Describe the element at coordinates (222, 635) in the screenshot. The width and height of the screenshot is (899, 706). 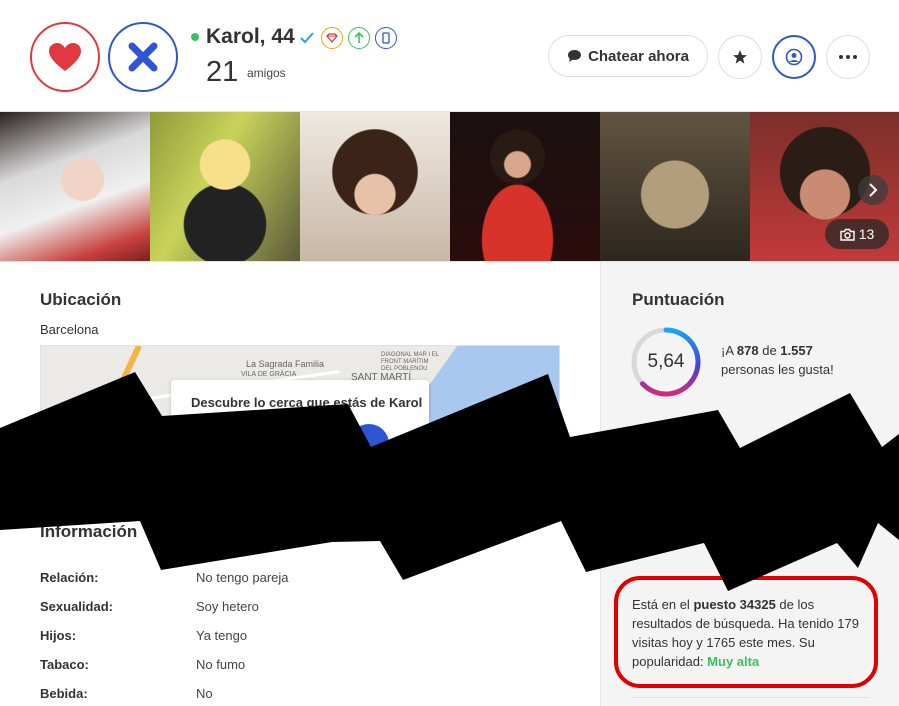
I see `info-value: Ya tengo` at that location.